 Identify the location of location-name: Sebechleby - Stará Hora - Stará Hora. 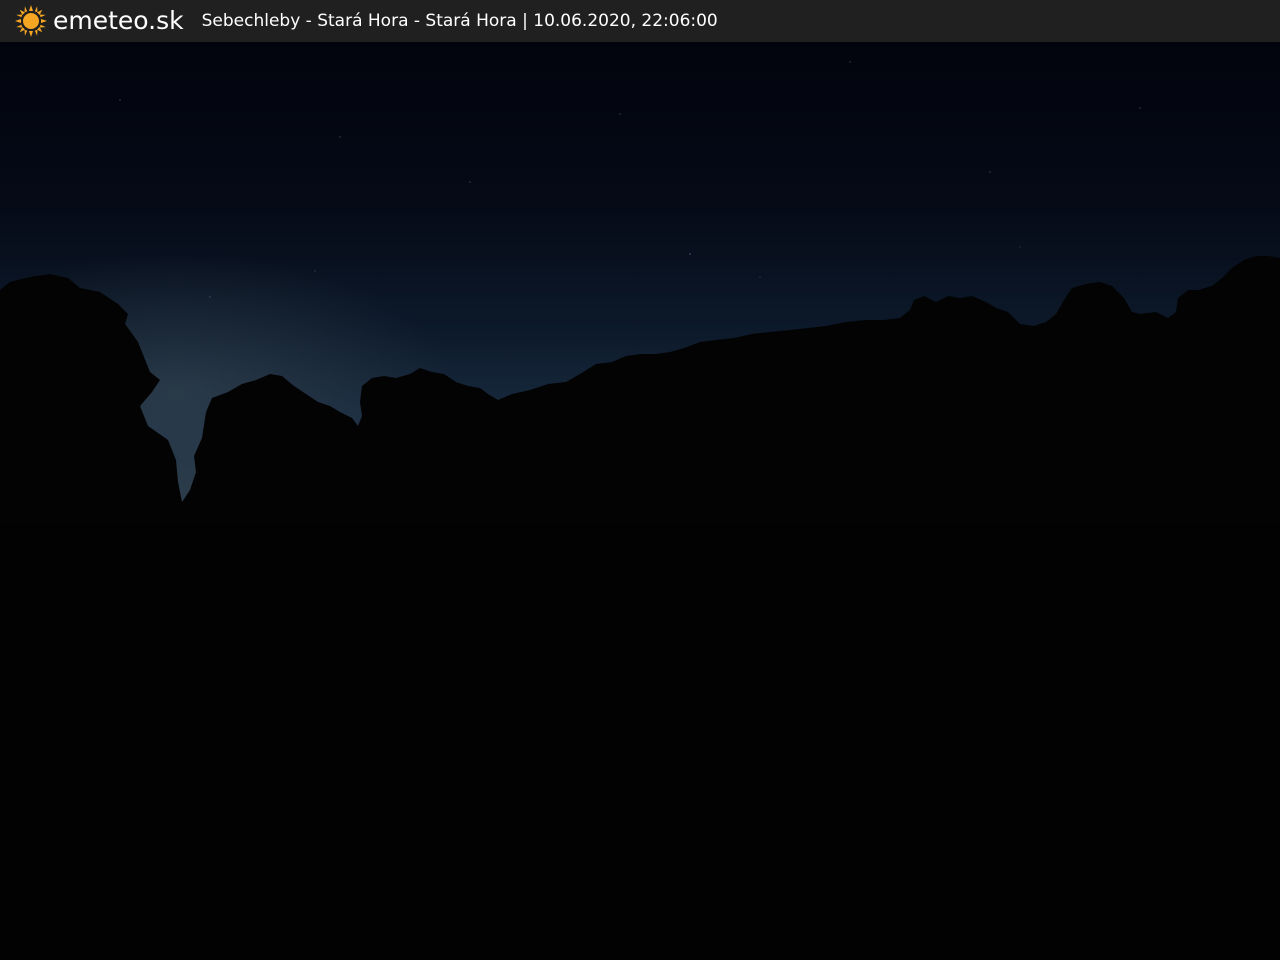
(359, 21).